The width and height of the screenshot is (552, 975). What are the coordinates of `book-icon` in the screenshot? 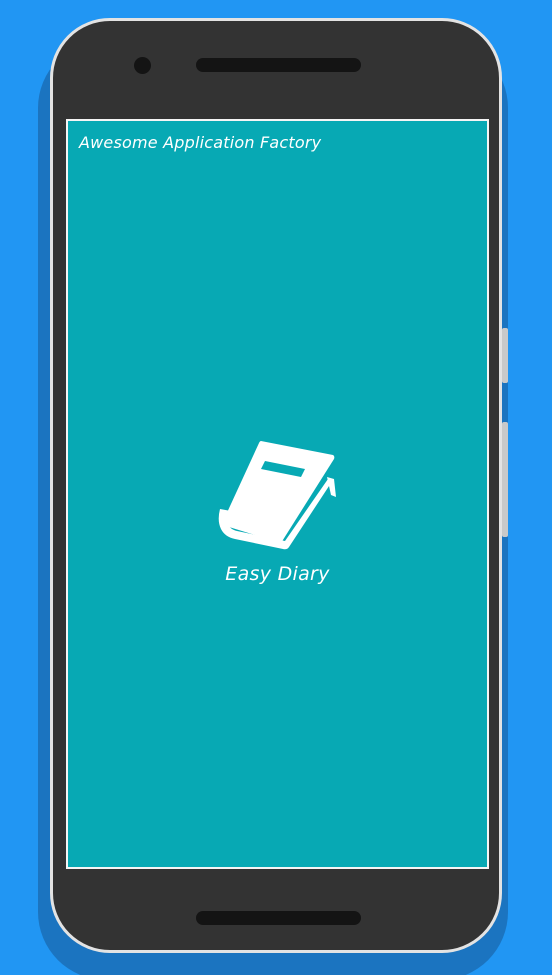 It's located at (277, 495).